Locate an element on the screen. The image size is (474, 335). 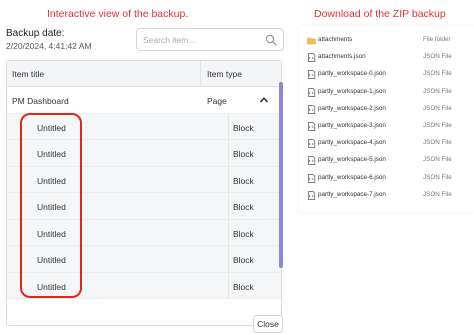
file-name: attachments.json is located at coordinates (342, 57).